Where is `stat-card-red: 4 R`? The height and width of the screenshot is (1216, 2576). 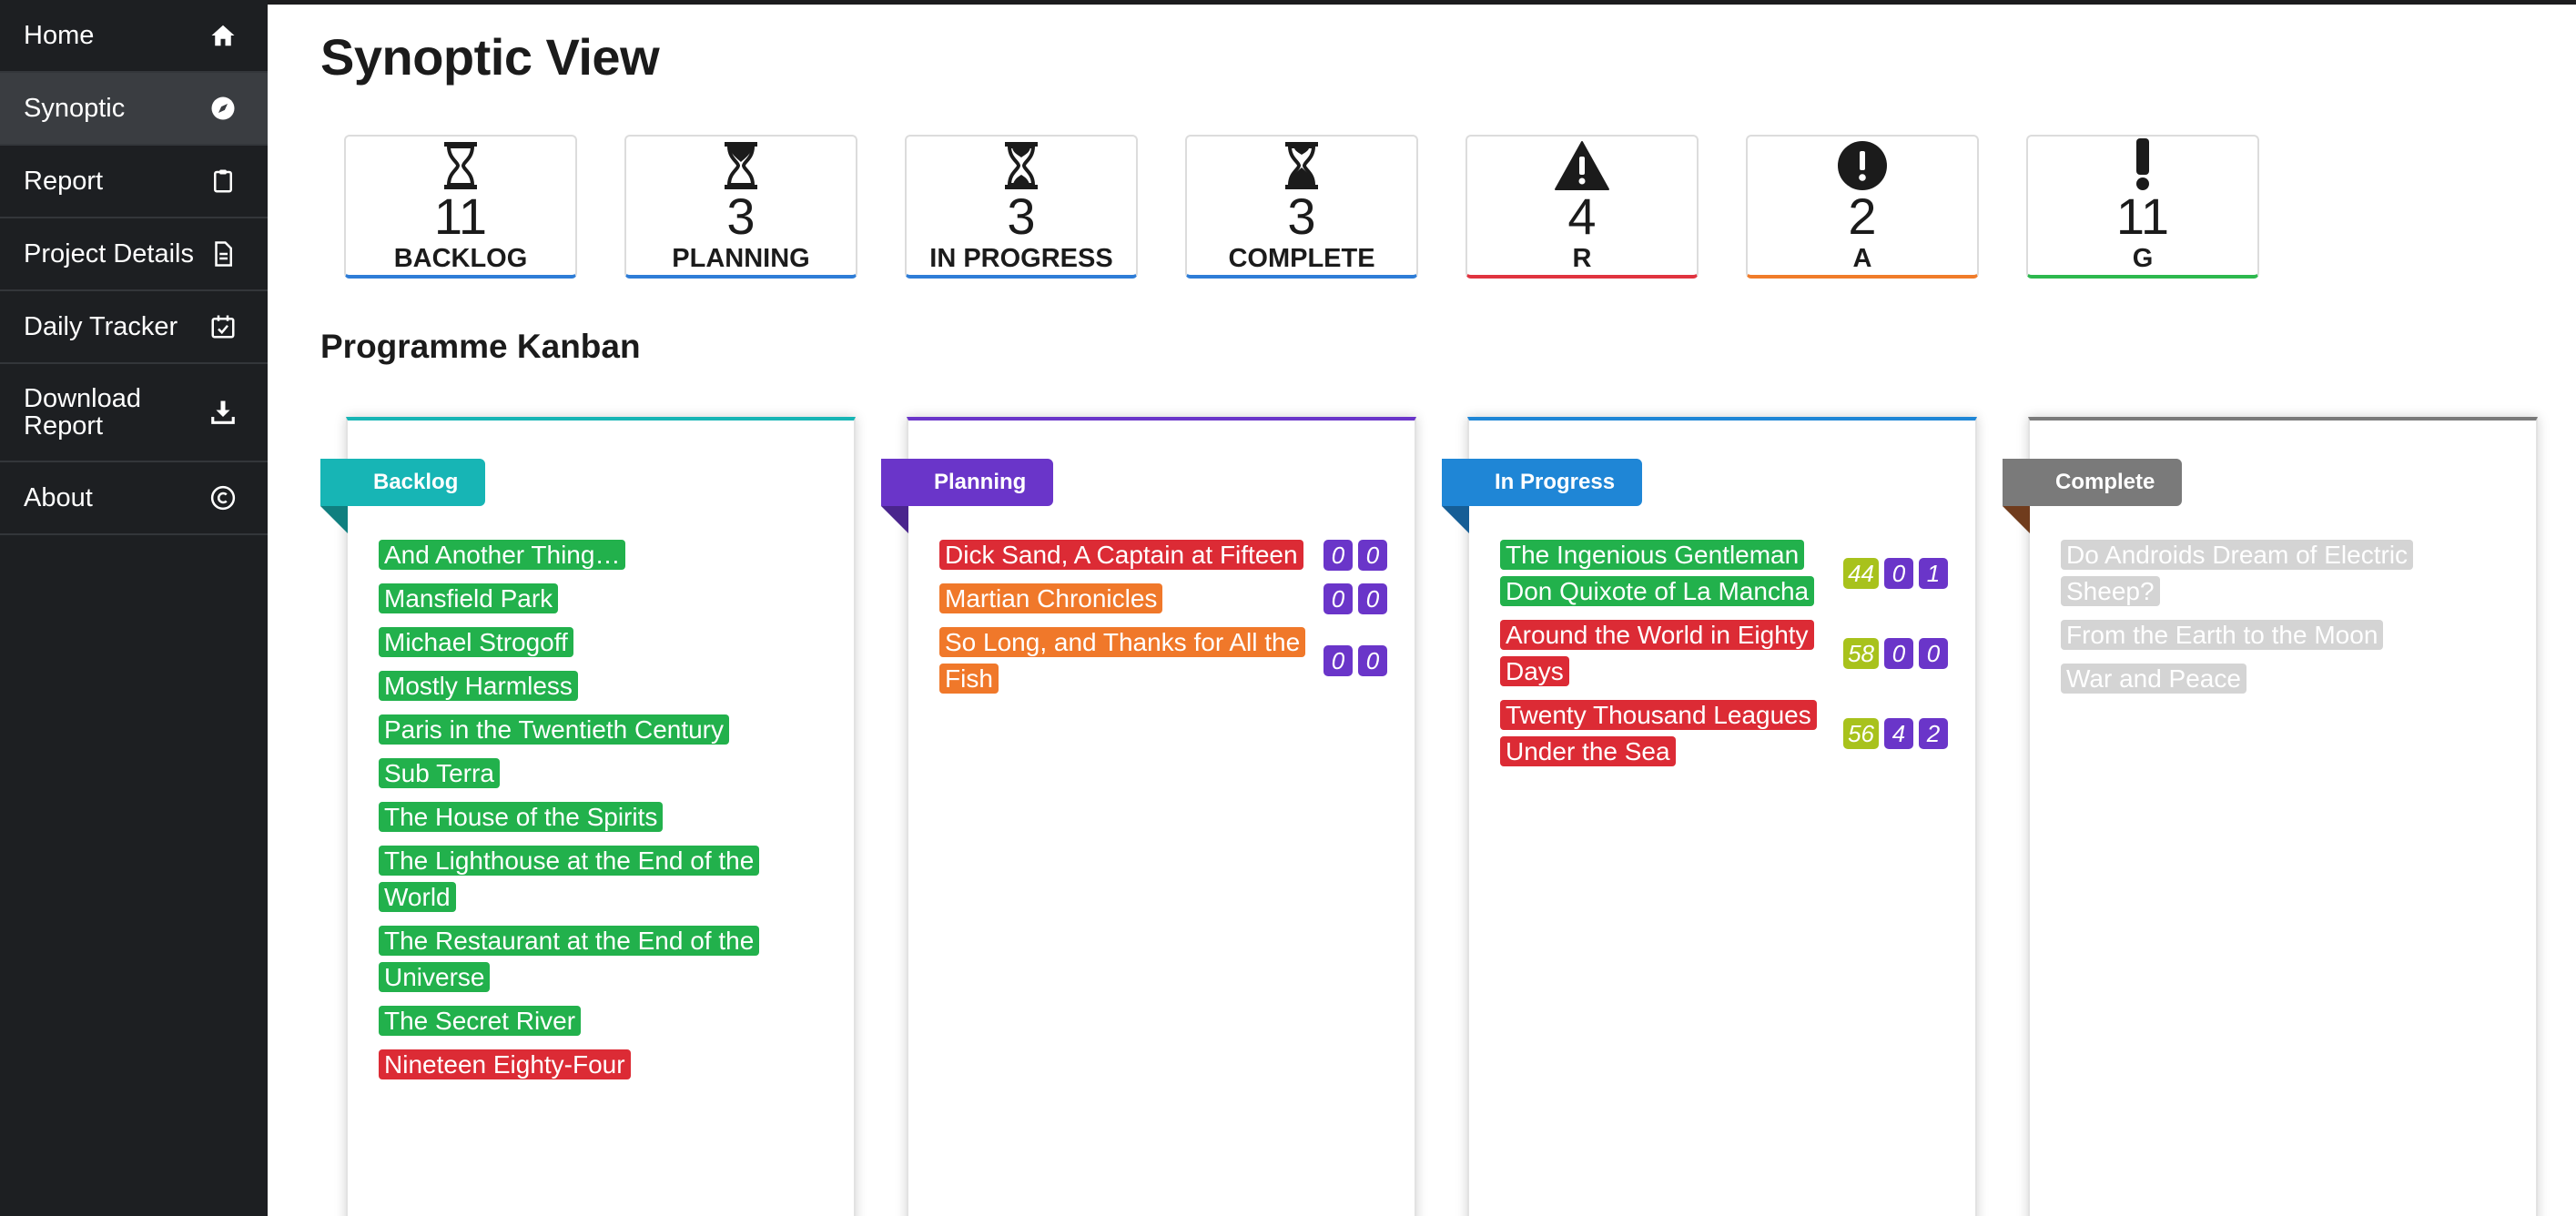 stat-card-red: 4 R is located at coordinates (1582, 207).